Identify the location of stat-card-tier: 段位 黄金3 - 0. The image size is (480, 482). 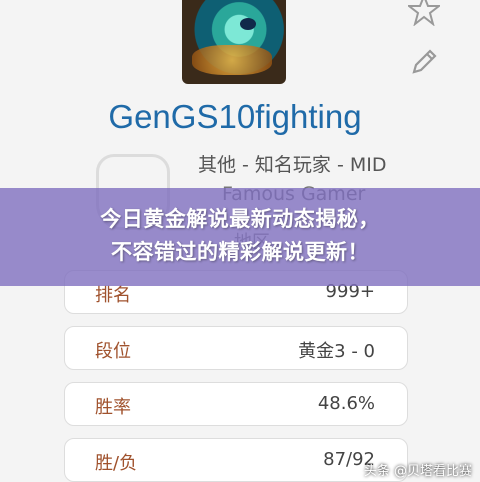
(236, 348).